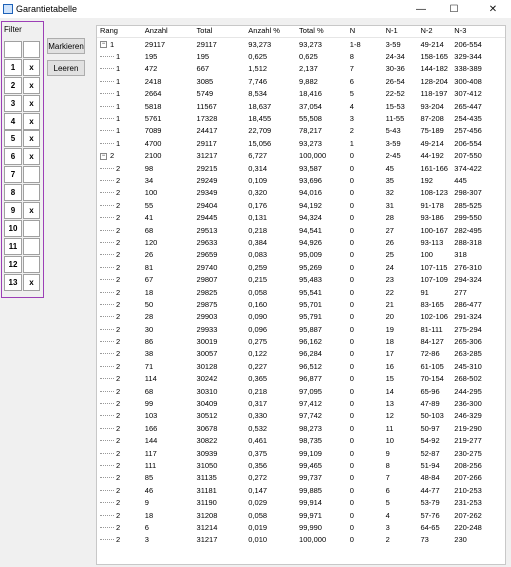 The height and width of the screenshot is (567, 511). Describe the element at coordinates (301, 540) in the screenshot. I see `table-row: 2 3 31217 0,010 100,000 0 2 73 230` at that location.